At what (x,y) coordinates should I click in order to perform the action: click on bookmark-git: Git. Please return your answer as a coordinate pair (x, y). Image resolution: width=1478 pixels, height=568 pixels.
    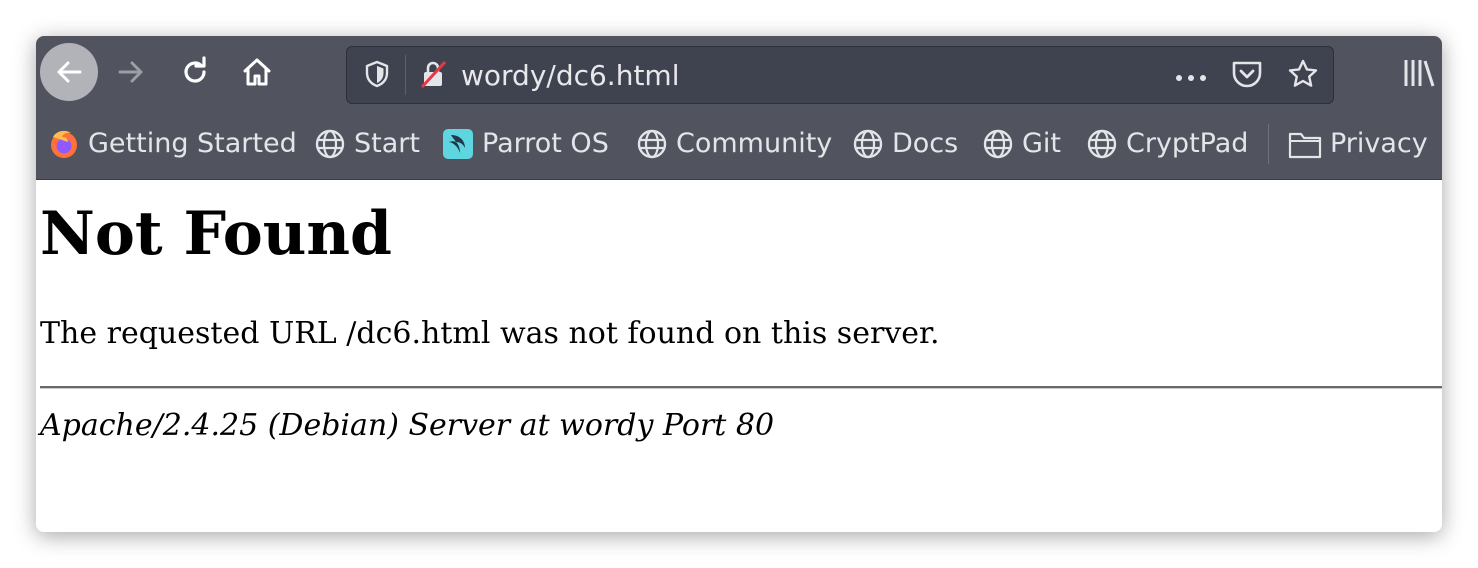
    Looking at the image, I should click on (1021, 143).